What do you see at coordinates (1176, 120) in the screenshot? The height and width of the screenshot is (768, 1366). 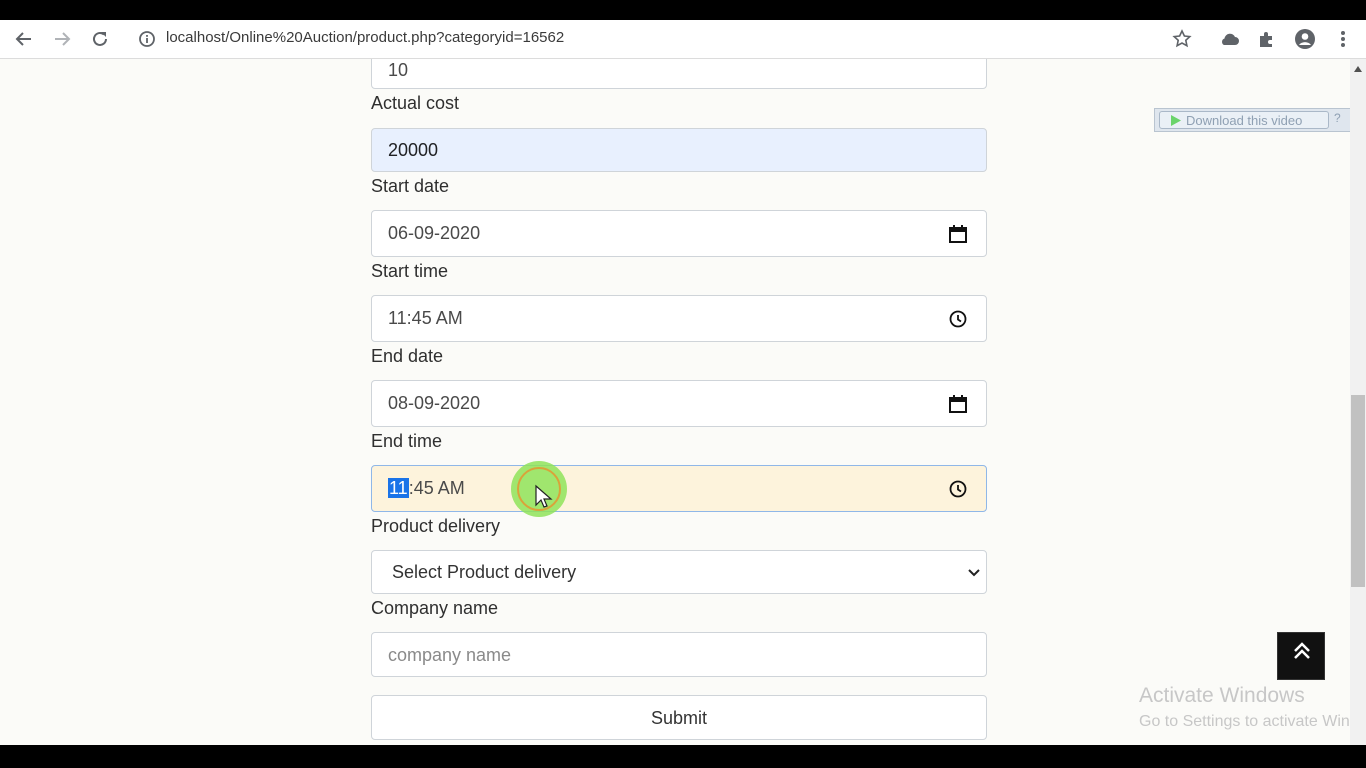 I see `play-icon` at bounding box center [1176, 120].